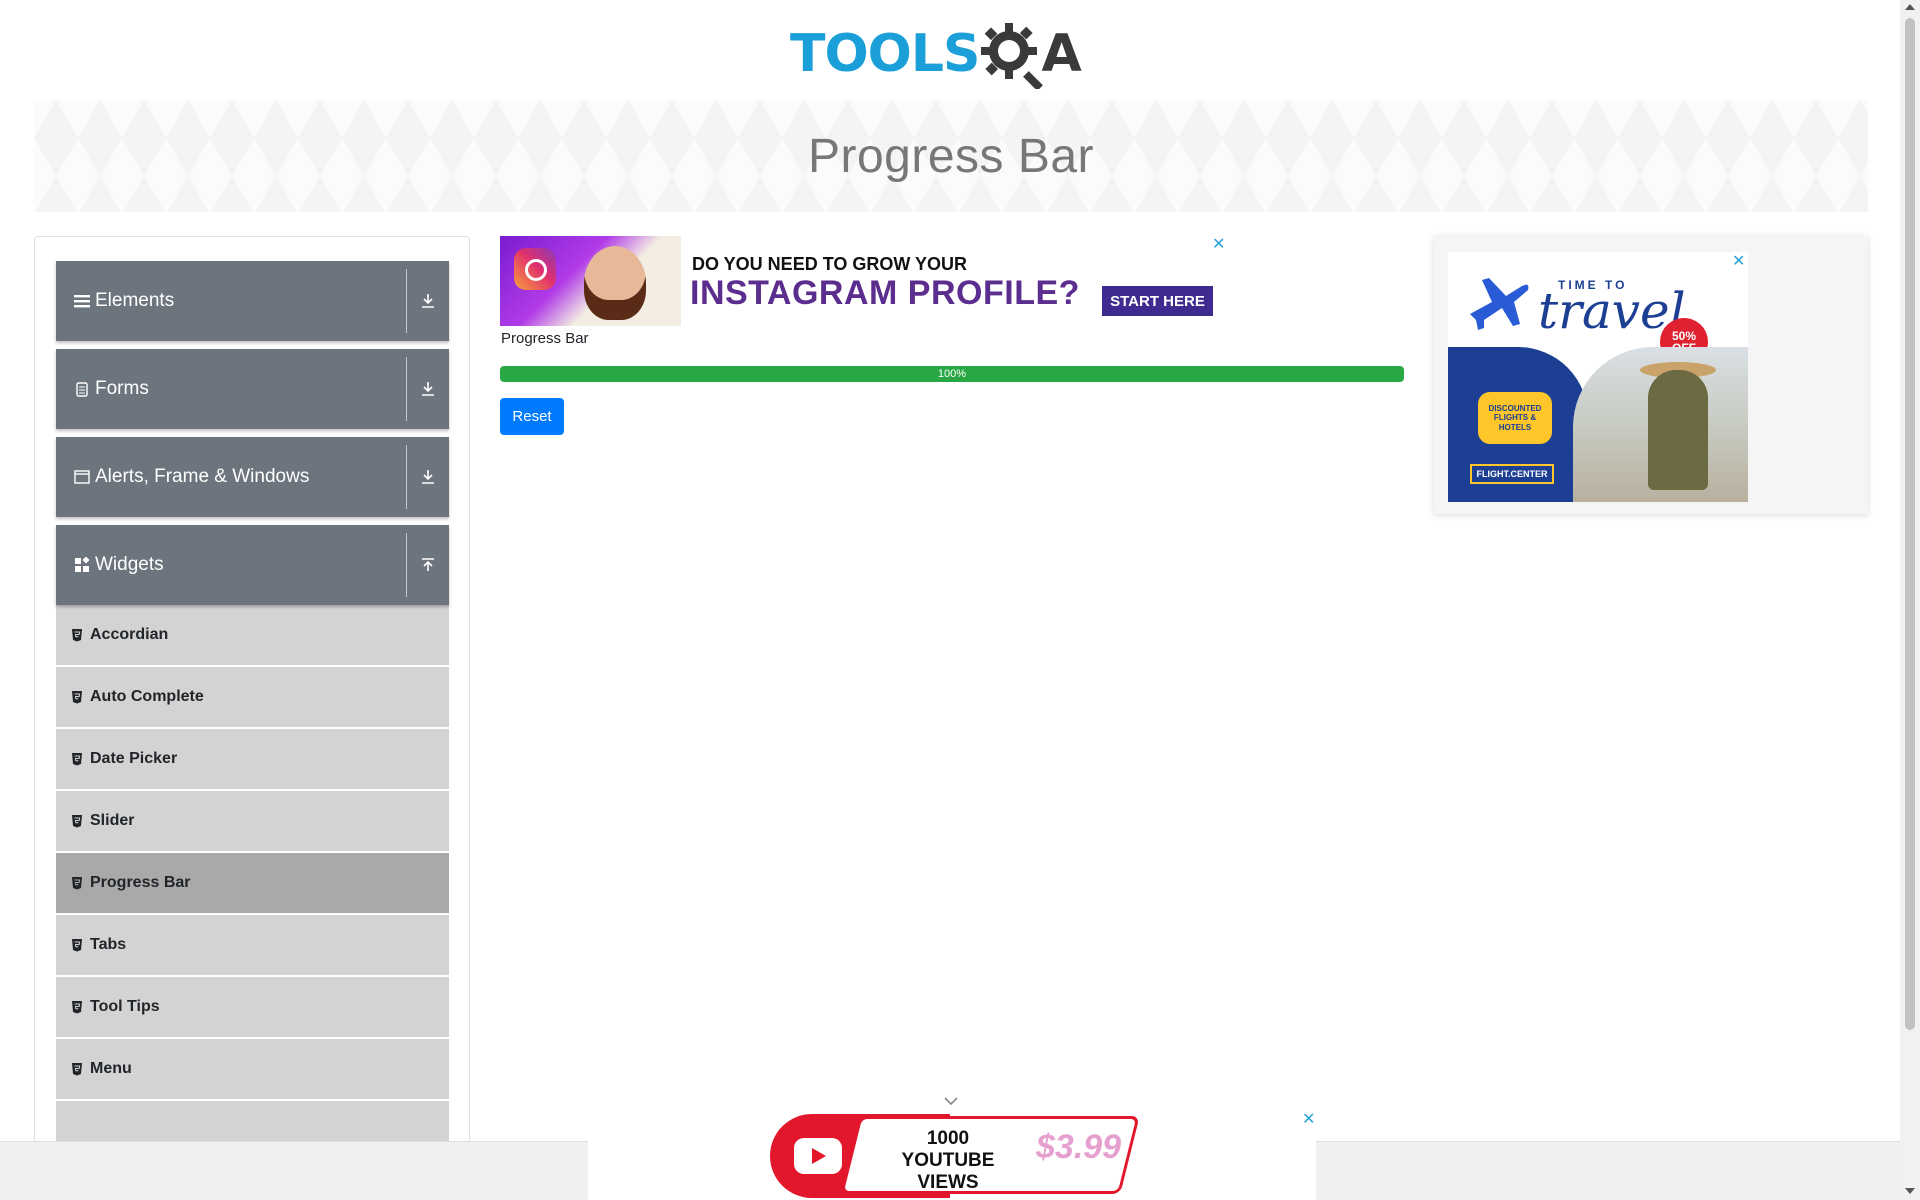 The image size is (1920, 1200). What do you see at coordinates (1079, 1147) in the screenshot?
I see `ad-price: $3.99` at bounding box center [1079, 1147].